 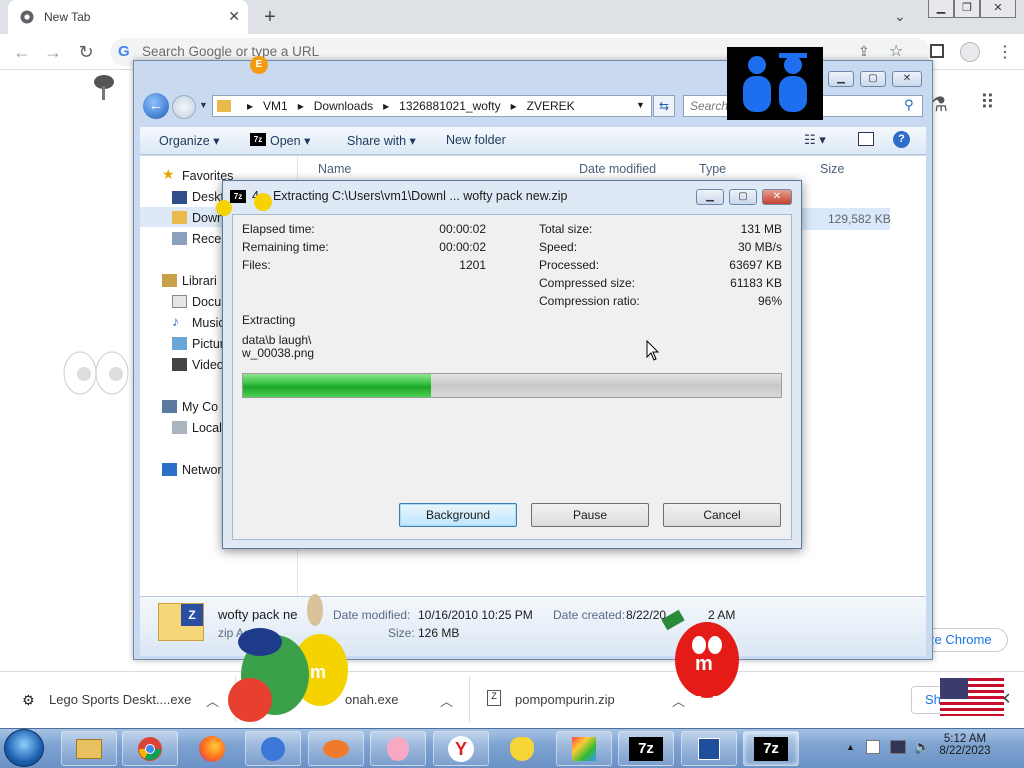 What do you see at coordinates (873, 747) in the screenshot?
I see `tray-flag-icon` at bounding box center [873, 747].